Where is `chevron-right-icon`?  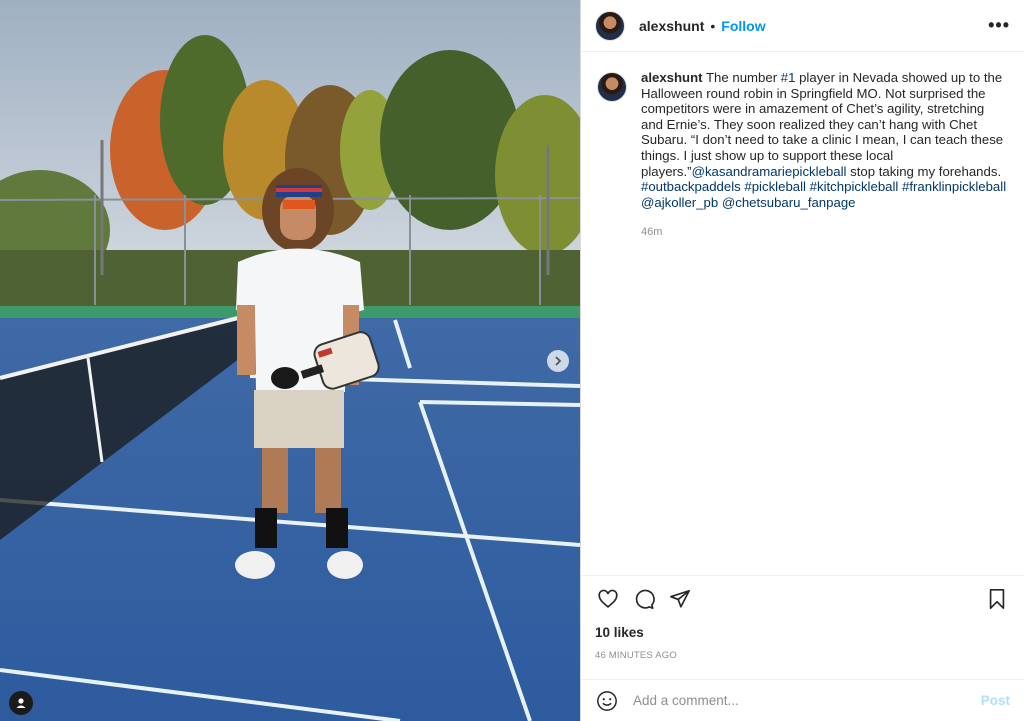 chevron-right-icon is located at coordinates (558, 361).